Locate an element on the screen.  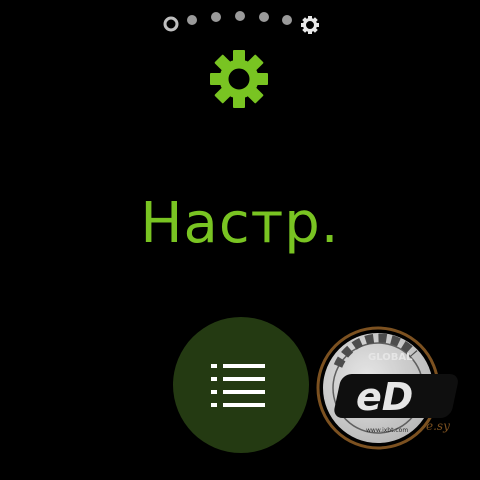
watermark-brand: GLOBAL is located at coordinates (390, 357).